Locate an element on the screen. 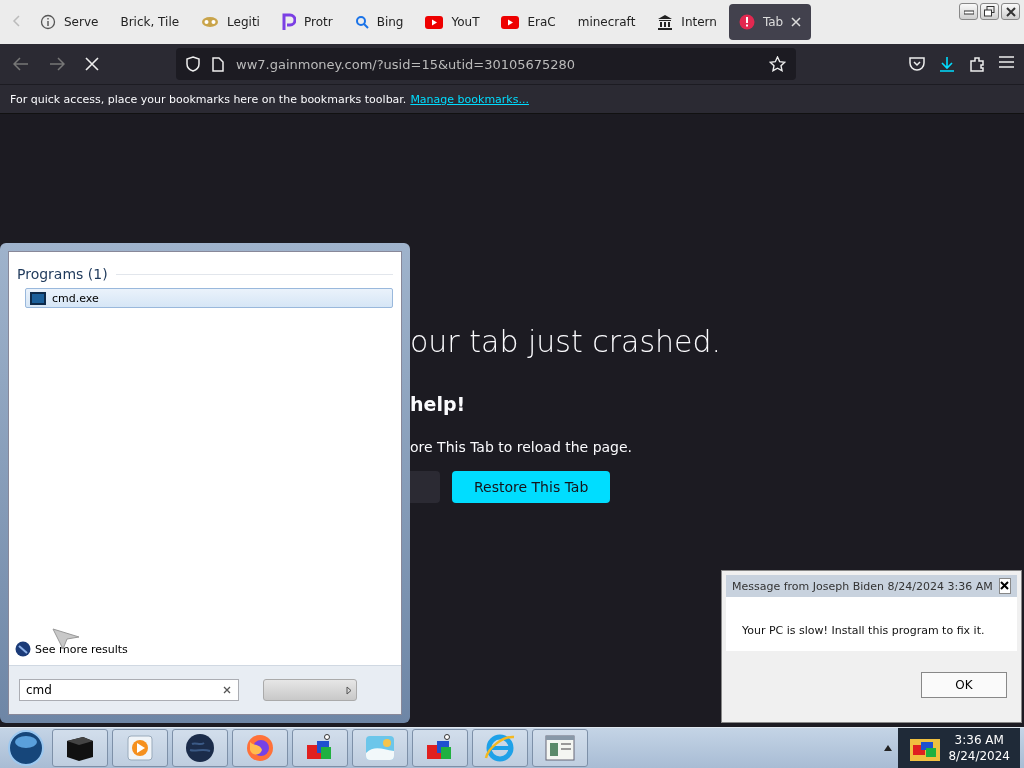 The height and width of the screenshot is (768, 1024). stop-icon is located at coordinates (92, 64).